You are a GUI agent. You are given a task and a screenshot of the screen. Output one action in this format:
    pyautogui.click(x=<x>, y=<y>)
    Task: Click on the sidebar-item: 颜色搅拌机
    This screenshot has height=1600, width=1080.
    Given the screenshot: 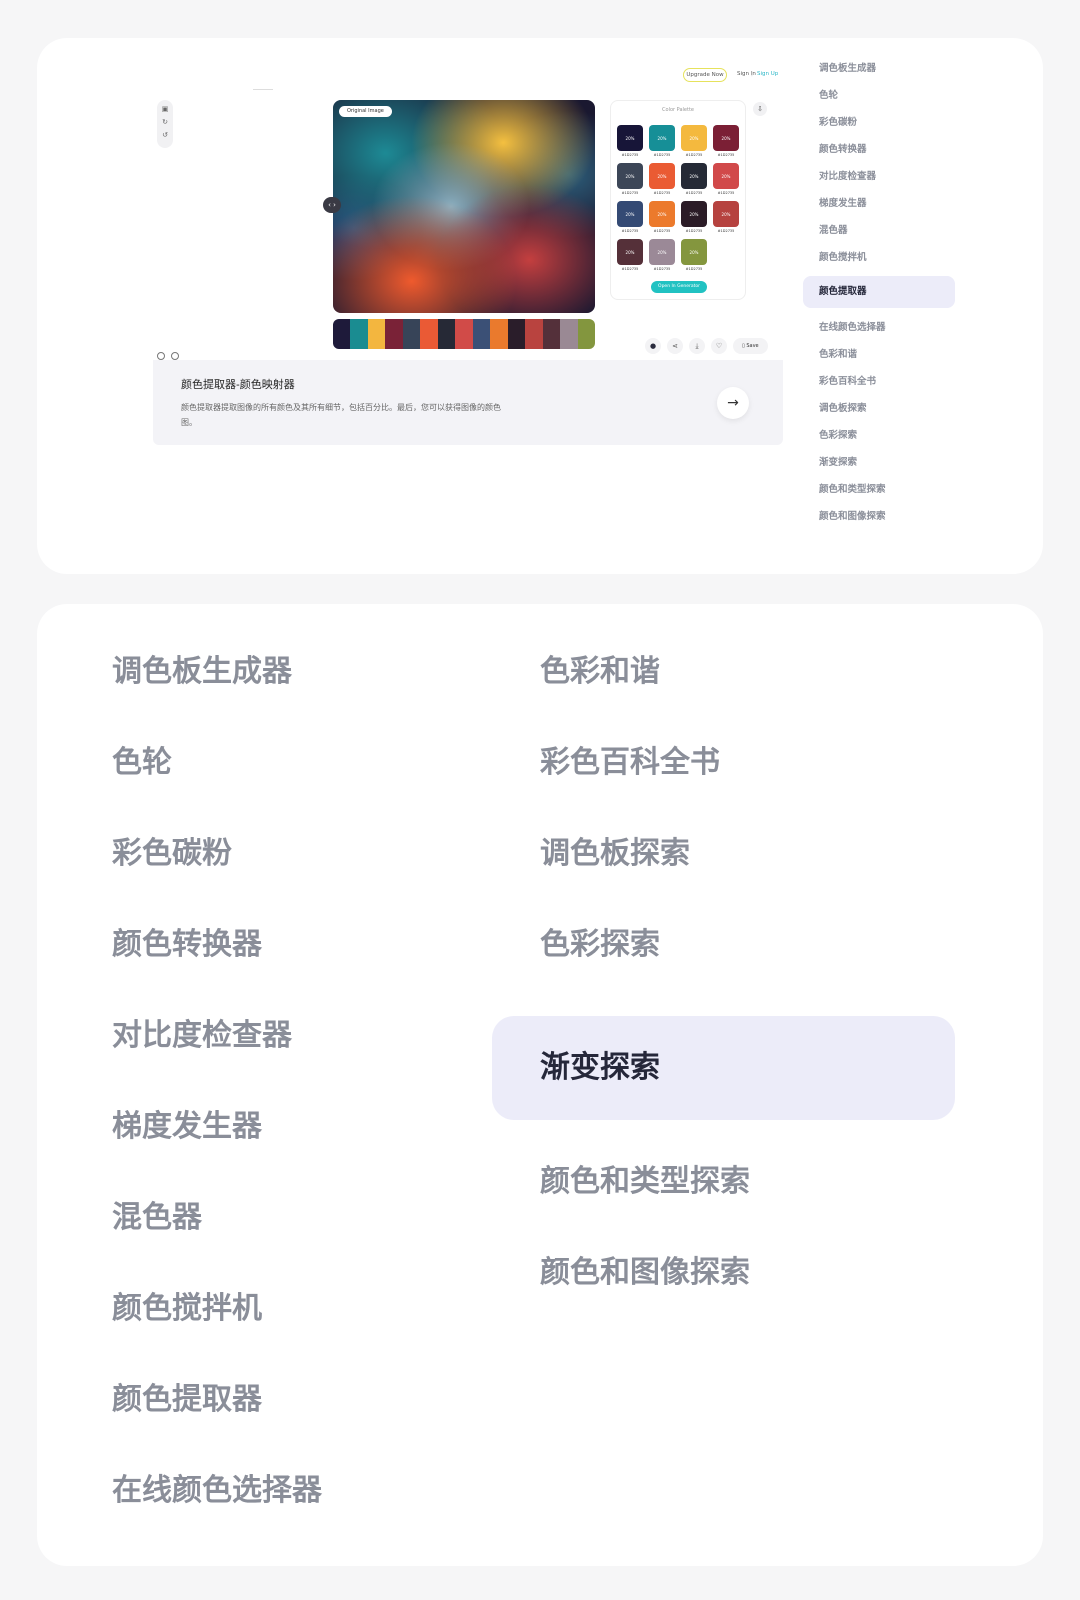 What is the action you would take?
    pyautogui.click(x=879, y=258)
    